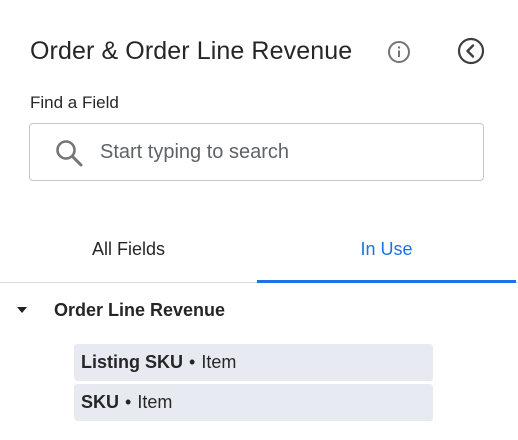 Image resolution: width=518 pixels, height=440 pixels. I want to click on tab-all-fields: All Fields, so click(128, 249).